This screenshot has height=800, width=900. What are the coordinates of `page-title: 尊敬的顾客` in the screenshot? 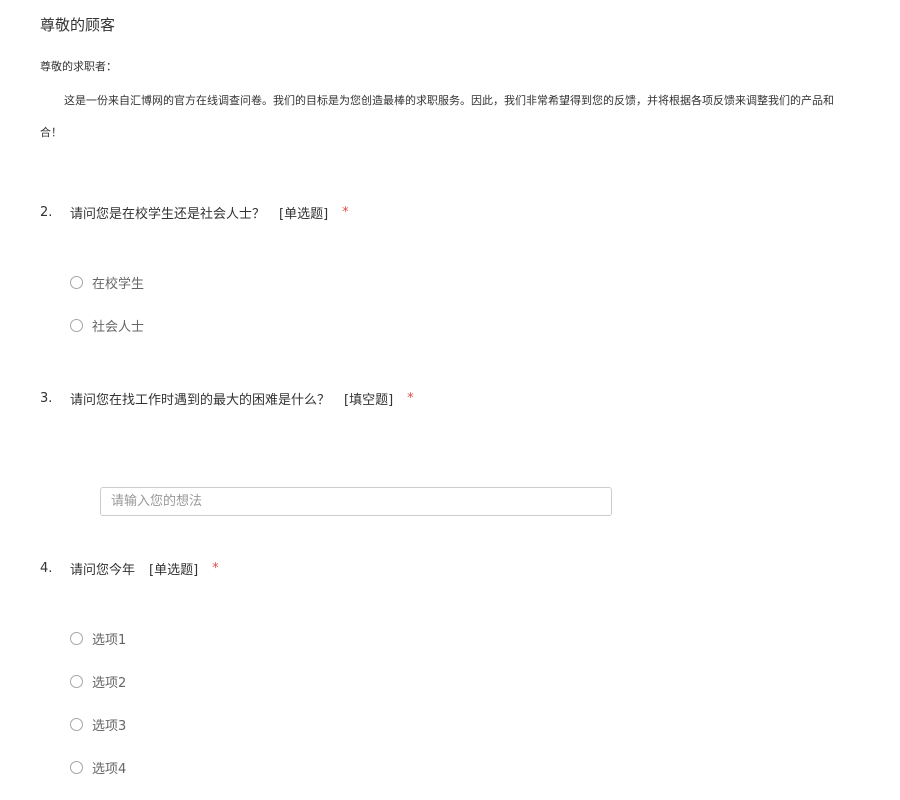 It's located at (78, 25).